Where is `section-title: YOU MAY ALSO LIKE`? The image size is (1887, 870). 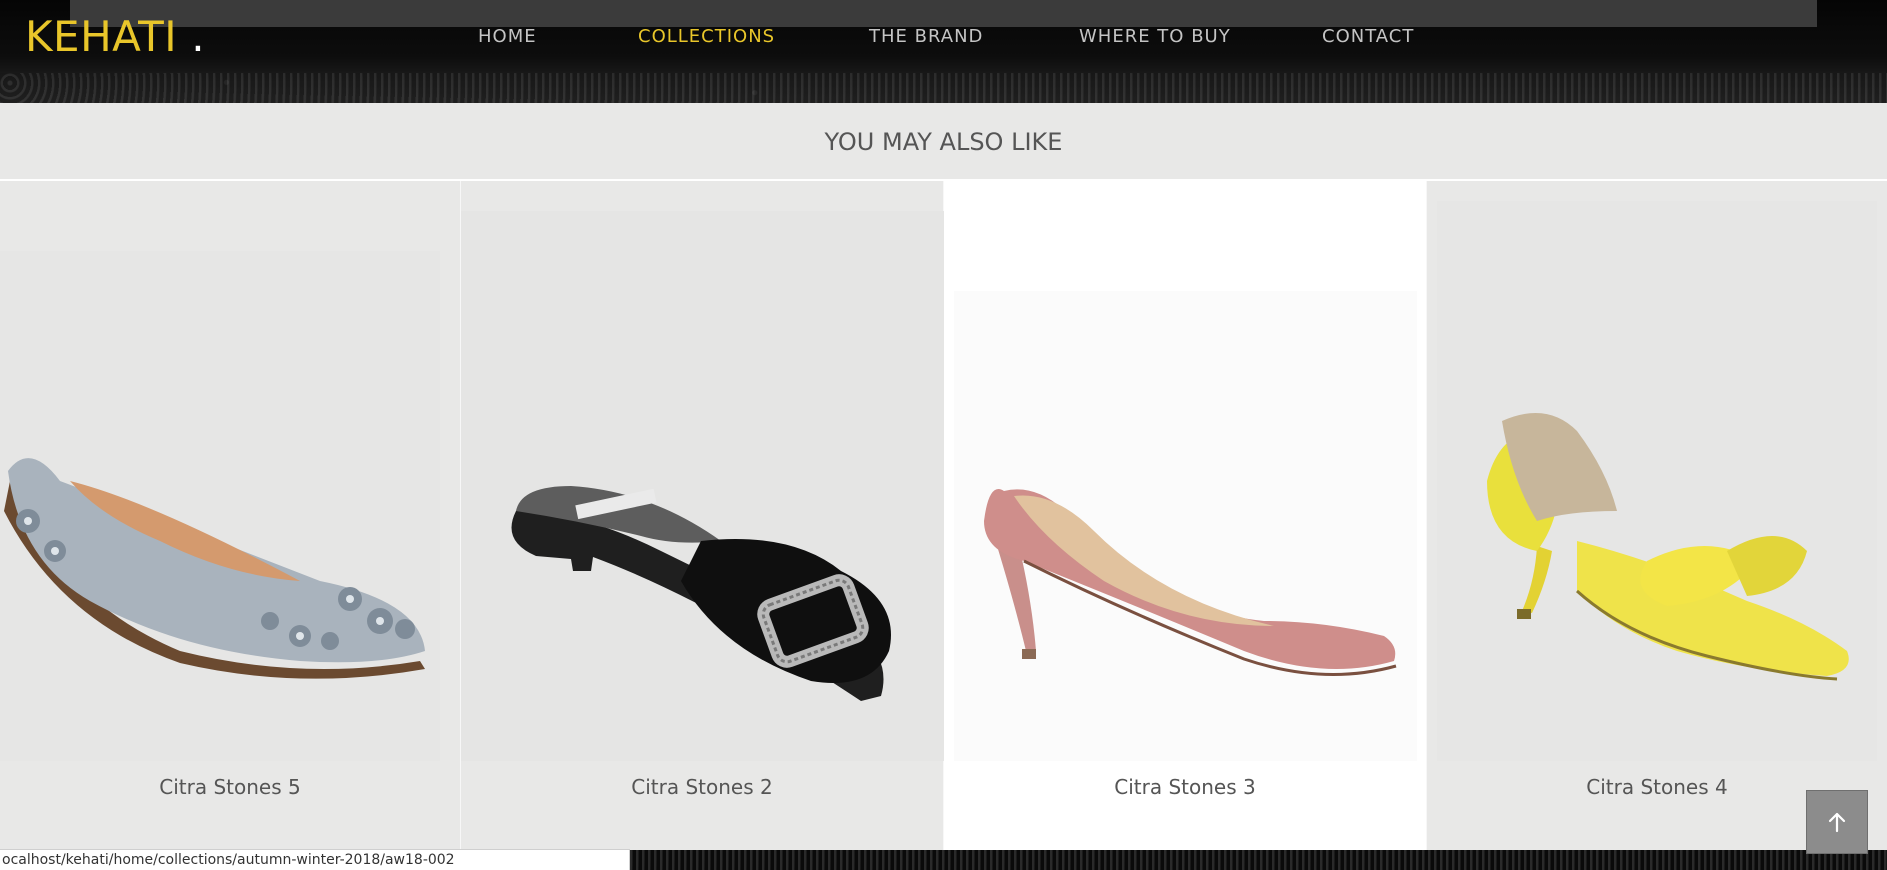 section-title: YOU MAY ALSO LIKE is located at coordinates (943, 141).